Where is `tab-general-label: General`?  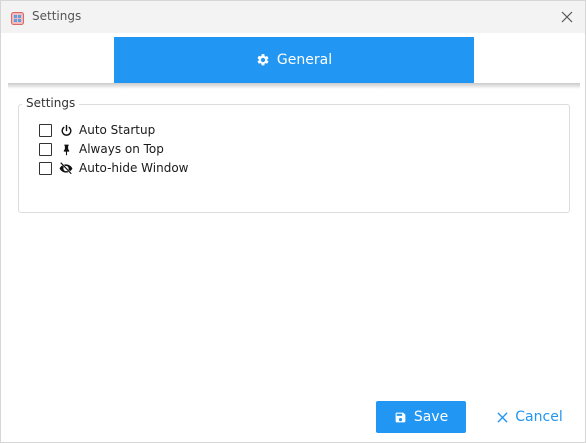
tab-general-label: General is located at coordinates (304, 60).